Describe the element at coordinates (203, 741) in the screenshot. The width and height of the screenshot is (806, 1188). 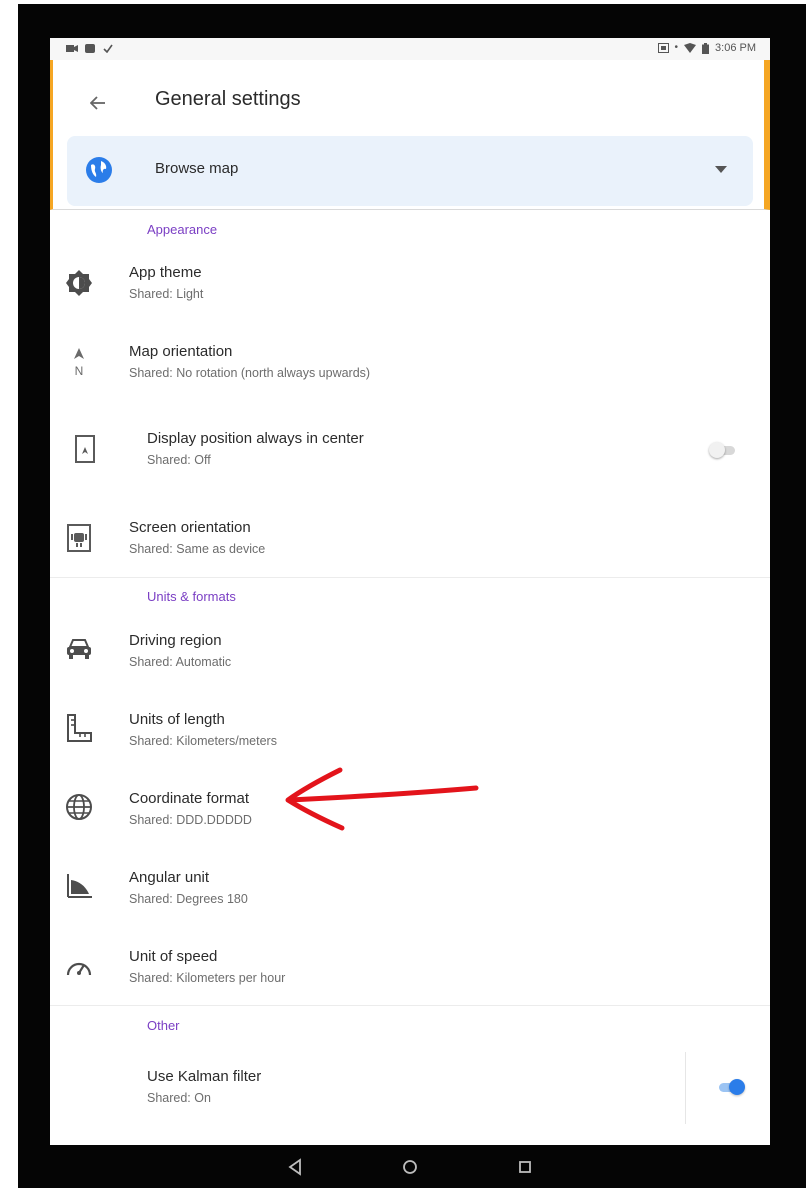
I see `setting-subtitle: Shared: Kilometers/meters` at that location.